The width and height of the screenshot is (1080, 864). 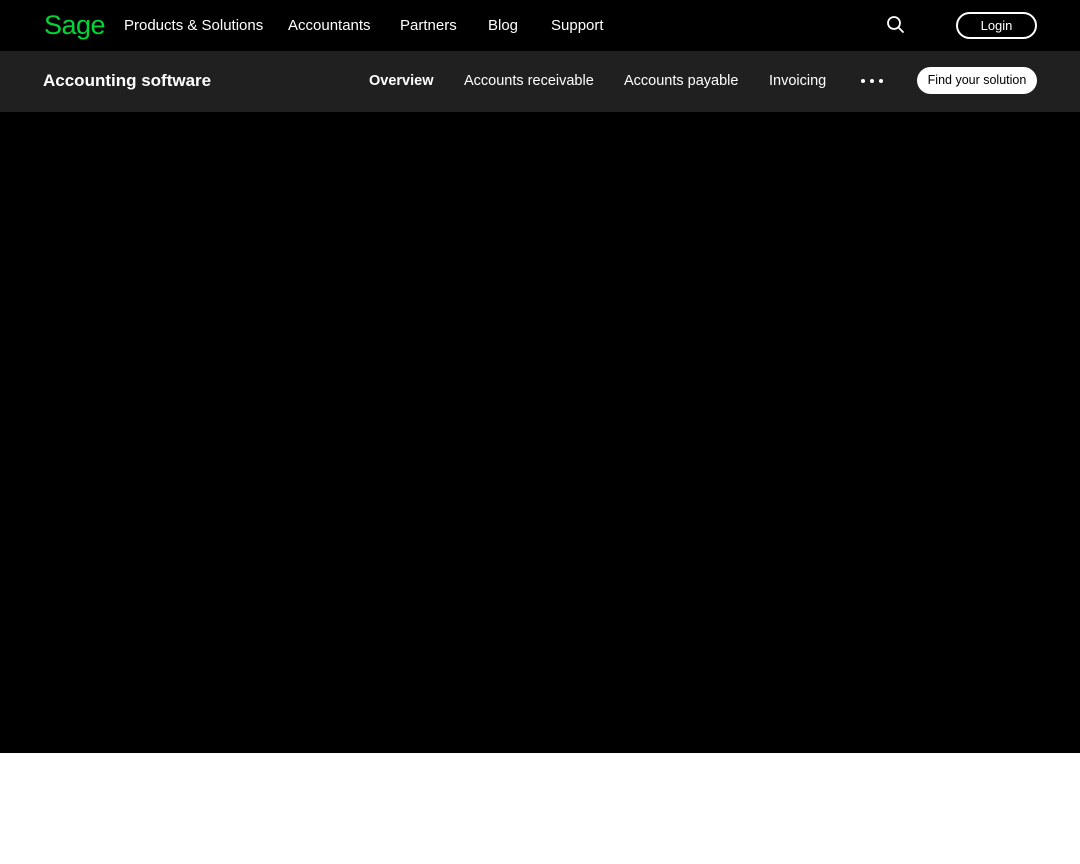 I want to click on search-icon, so click(x=895, y=24).